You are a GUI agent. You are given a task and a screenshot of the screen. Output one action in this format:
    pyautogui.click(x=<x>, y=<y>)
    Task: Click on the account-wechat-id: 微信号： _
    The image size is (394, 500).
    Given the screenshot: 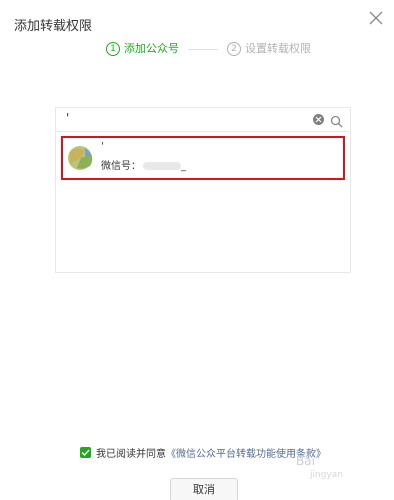 What is the action you would take?
    pyautogui.click(x=143, y=164)
    